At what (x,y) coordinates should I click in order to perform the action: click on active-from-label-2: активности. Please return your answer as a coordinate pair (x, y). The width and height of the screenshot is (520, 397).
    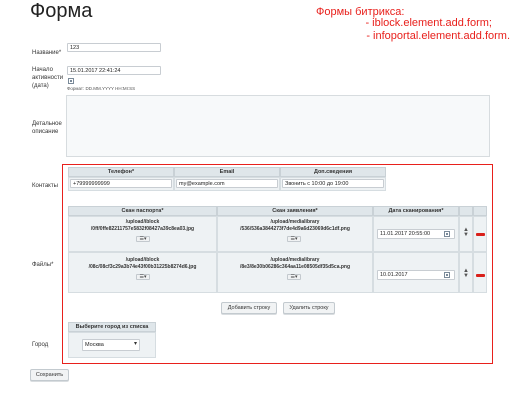
    Looking at the image, I should click on (48, 78).